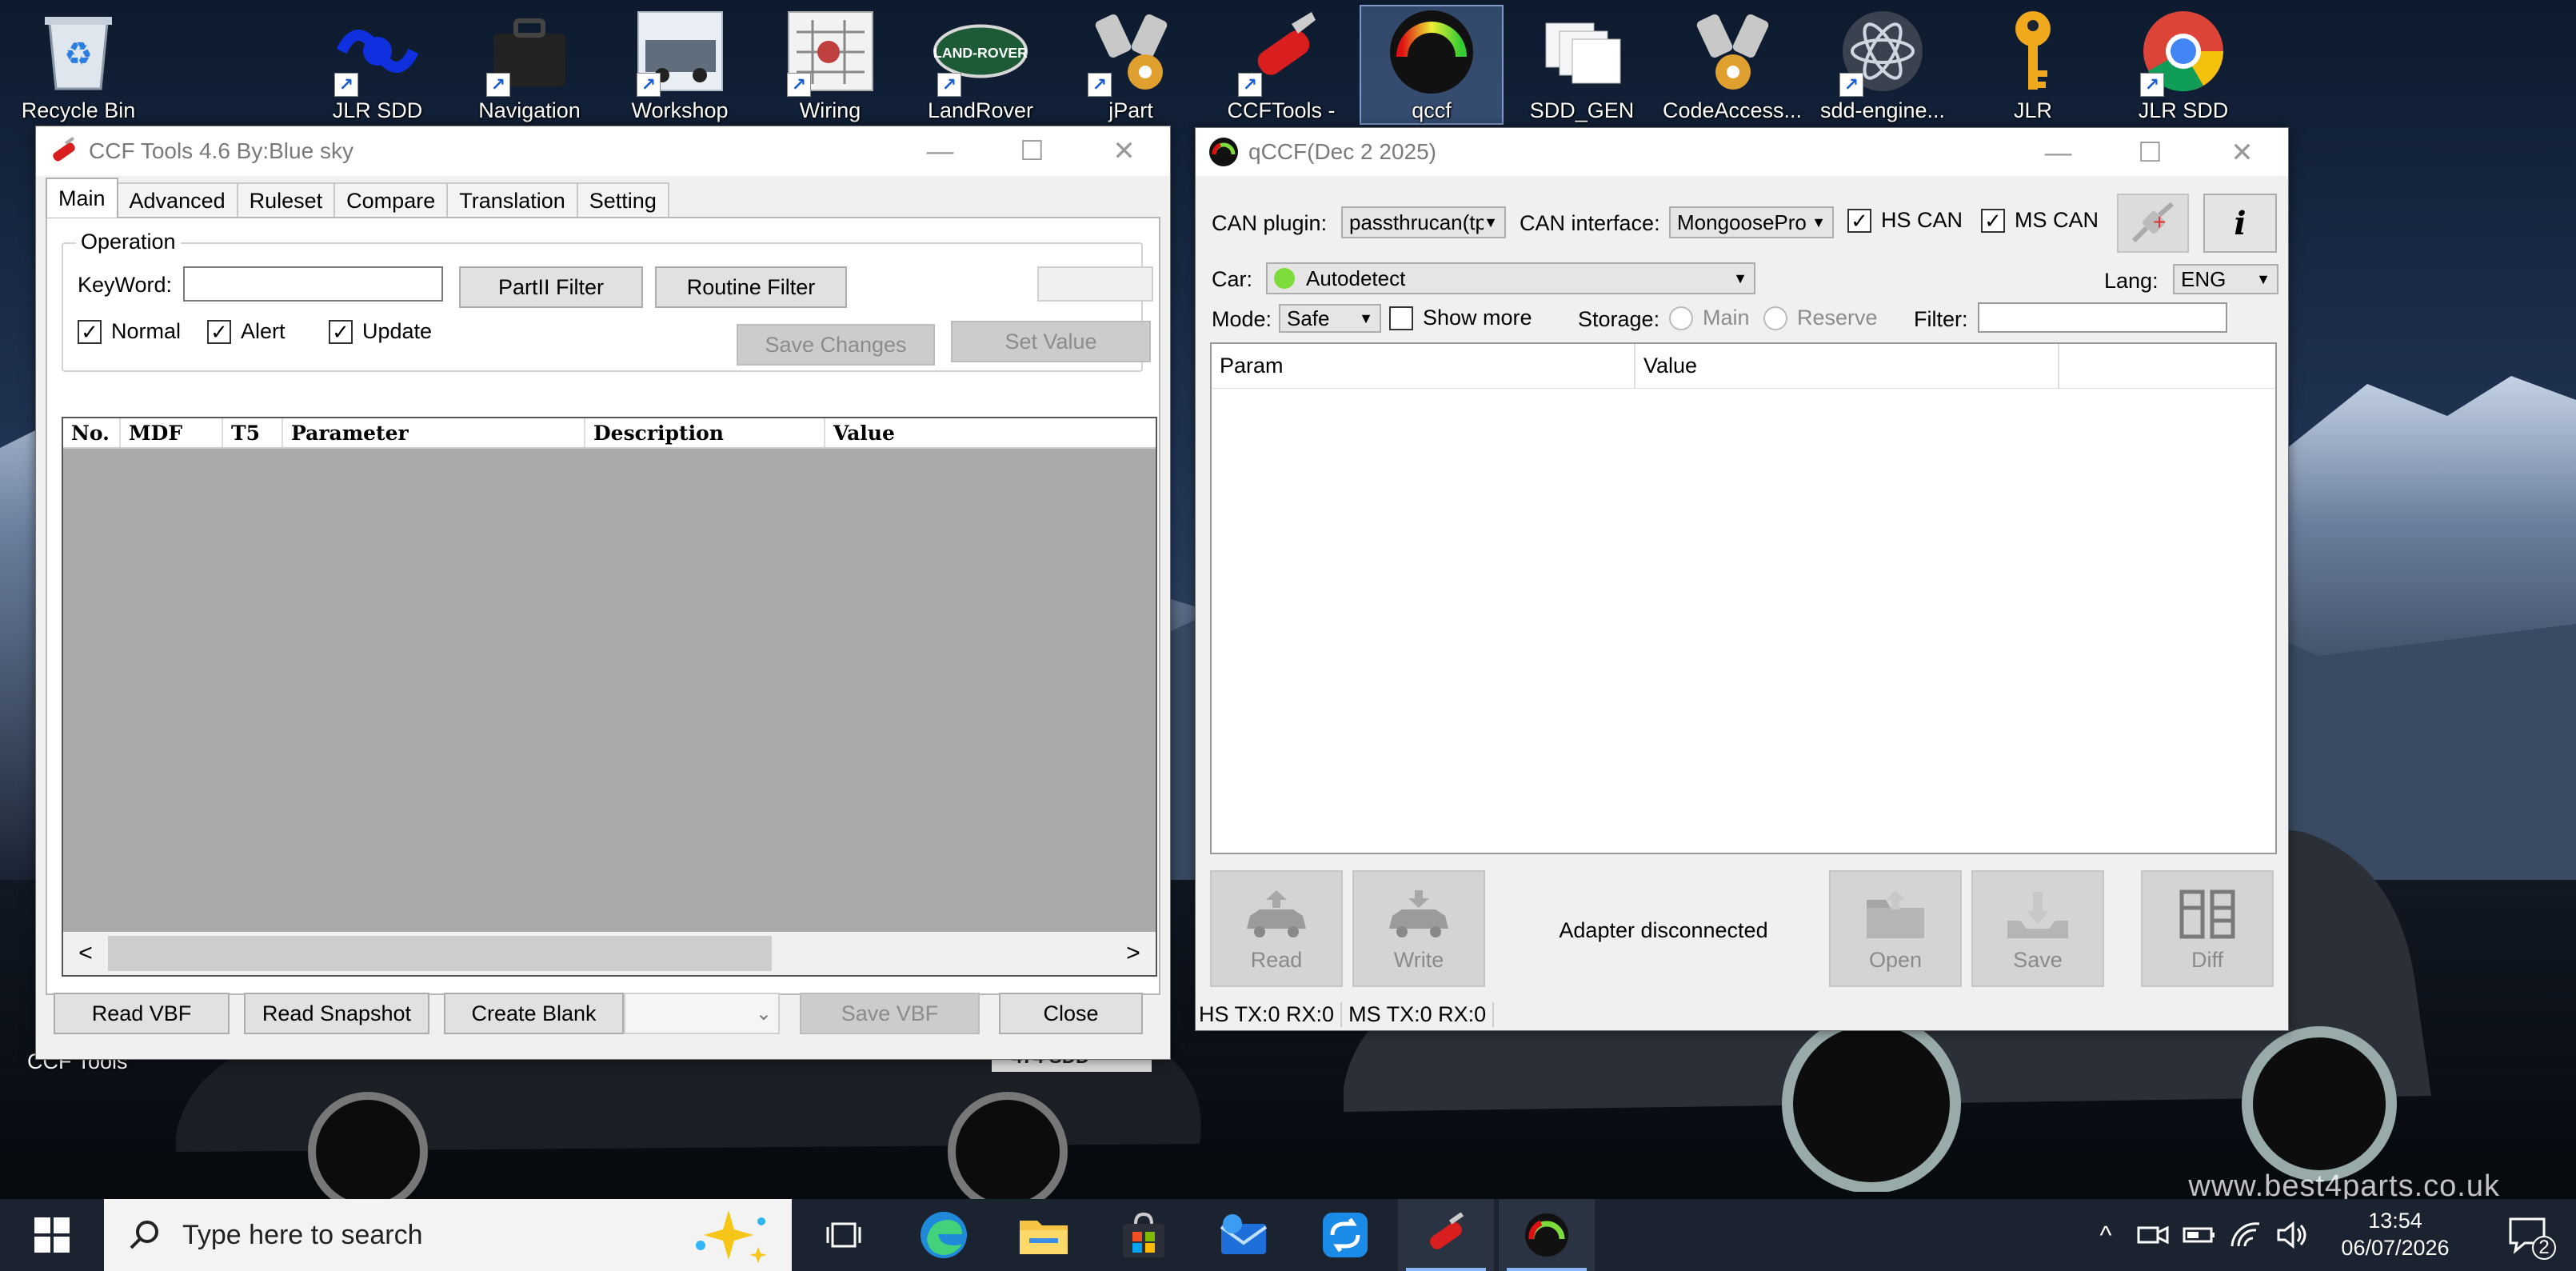 Image resolution: width=2576 pixels, height=1271 pixels. I want to click on col-parameter: Parameter, so click(434, 432).